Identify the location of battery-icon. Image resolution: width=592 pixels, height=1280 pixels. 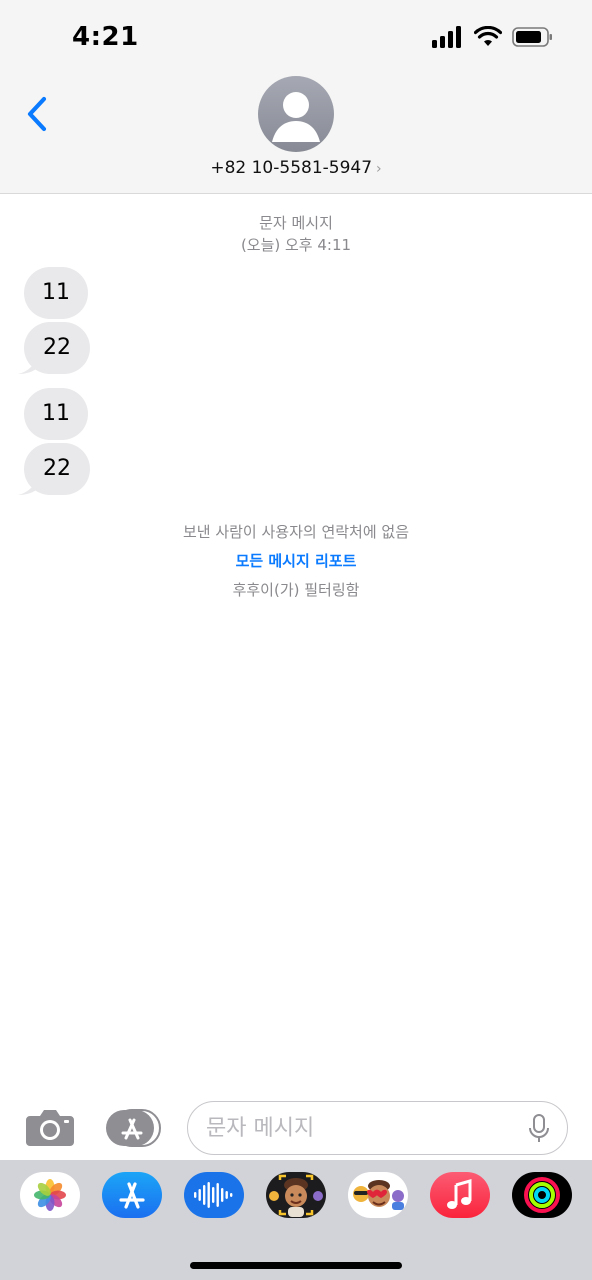
(532, 37).